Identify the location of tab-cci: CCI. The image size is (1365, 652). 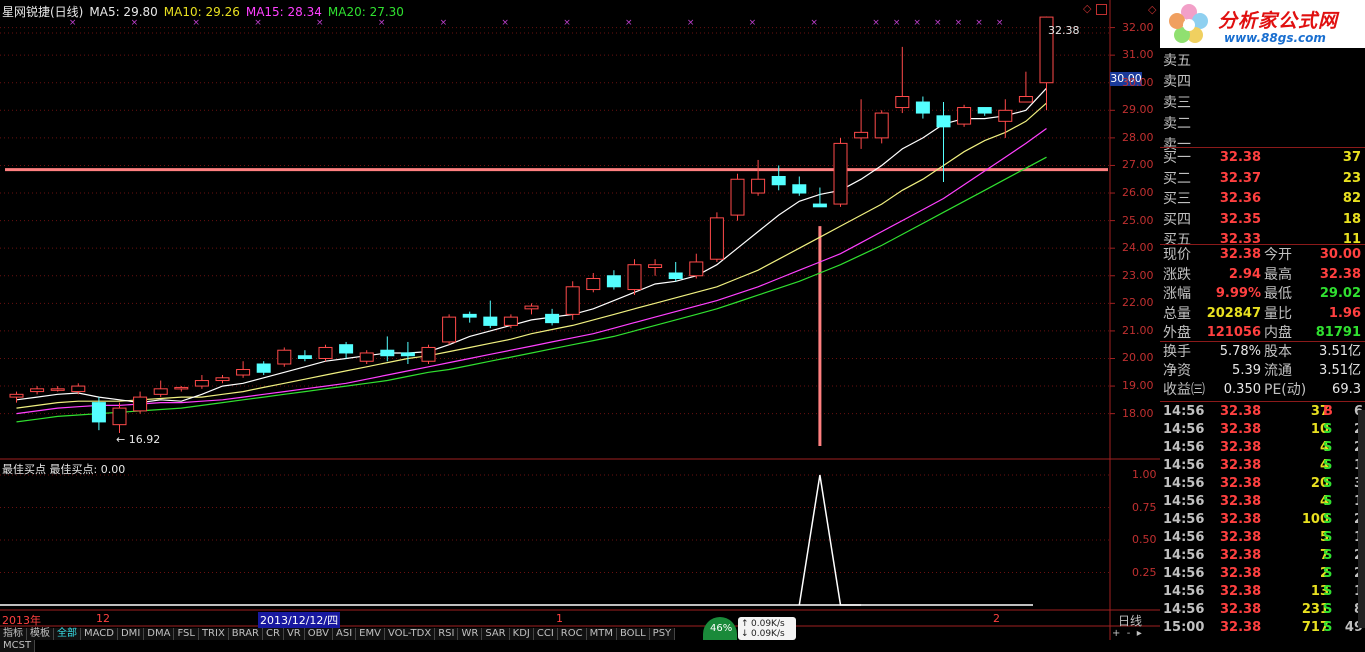
(545, 634).